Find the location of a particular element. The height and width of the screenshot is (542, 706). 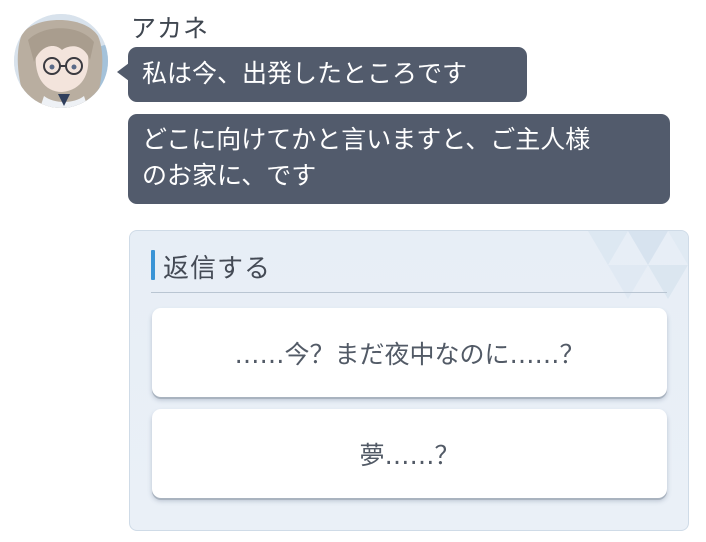

message-text-line: どこに向けてかと言いますと、ご主人様 is located at coordinates (366, 139).